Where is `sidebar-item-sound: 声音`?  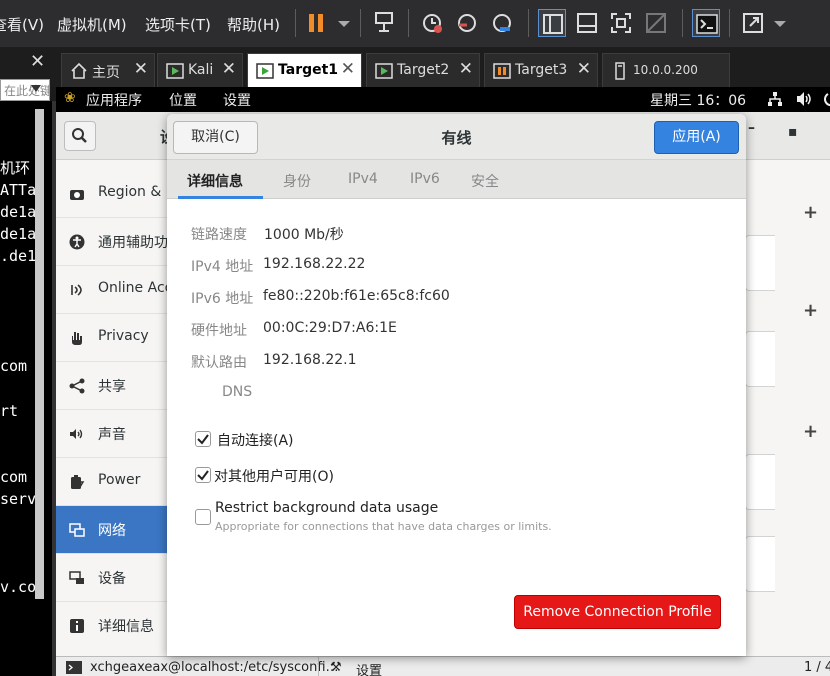 sidebar-item-sound: 声音 is located at coordinates (112, 434).